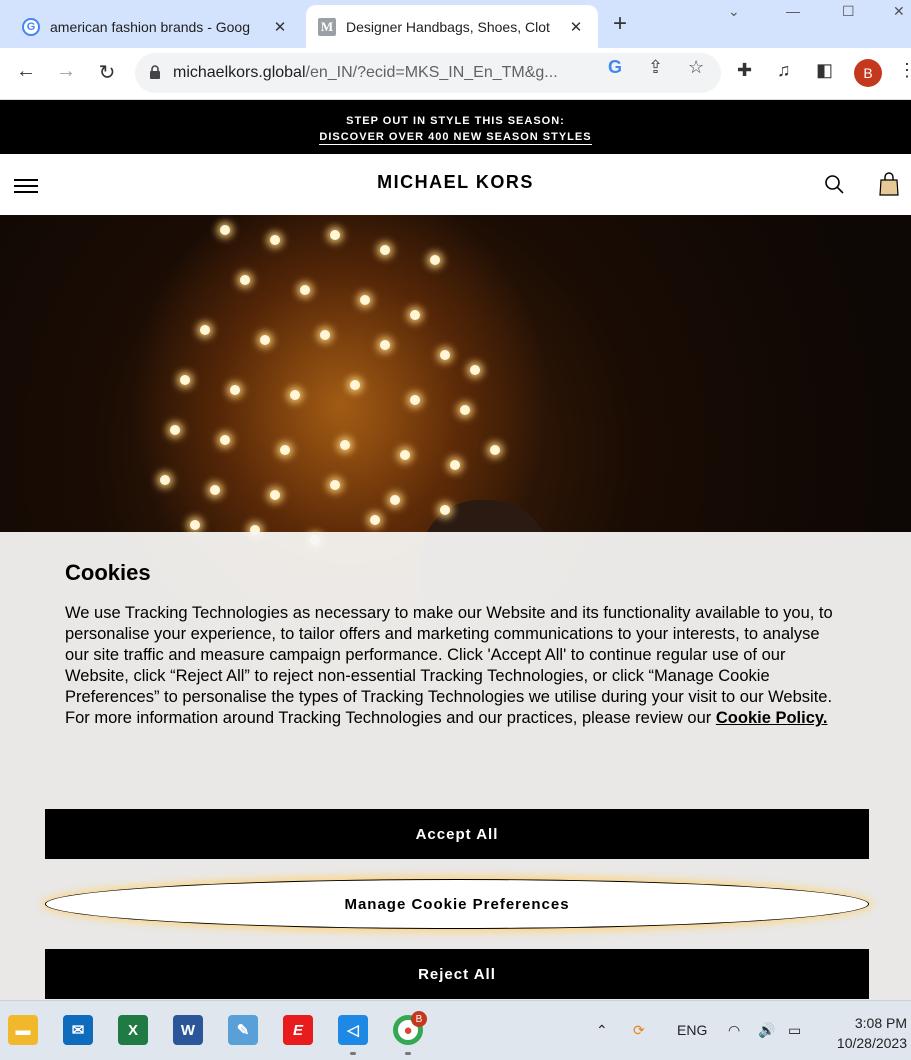  I want to click on paint-icon: ✎, so click(243, 1030).